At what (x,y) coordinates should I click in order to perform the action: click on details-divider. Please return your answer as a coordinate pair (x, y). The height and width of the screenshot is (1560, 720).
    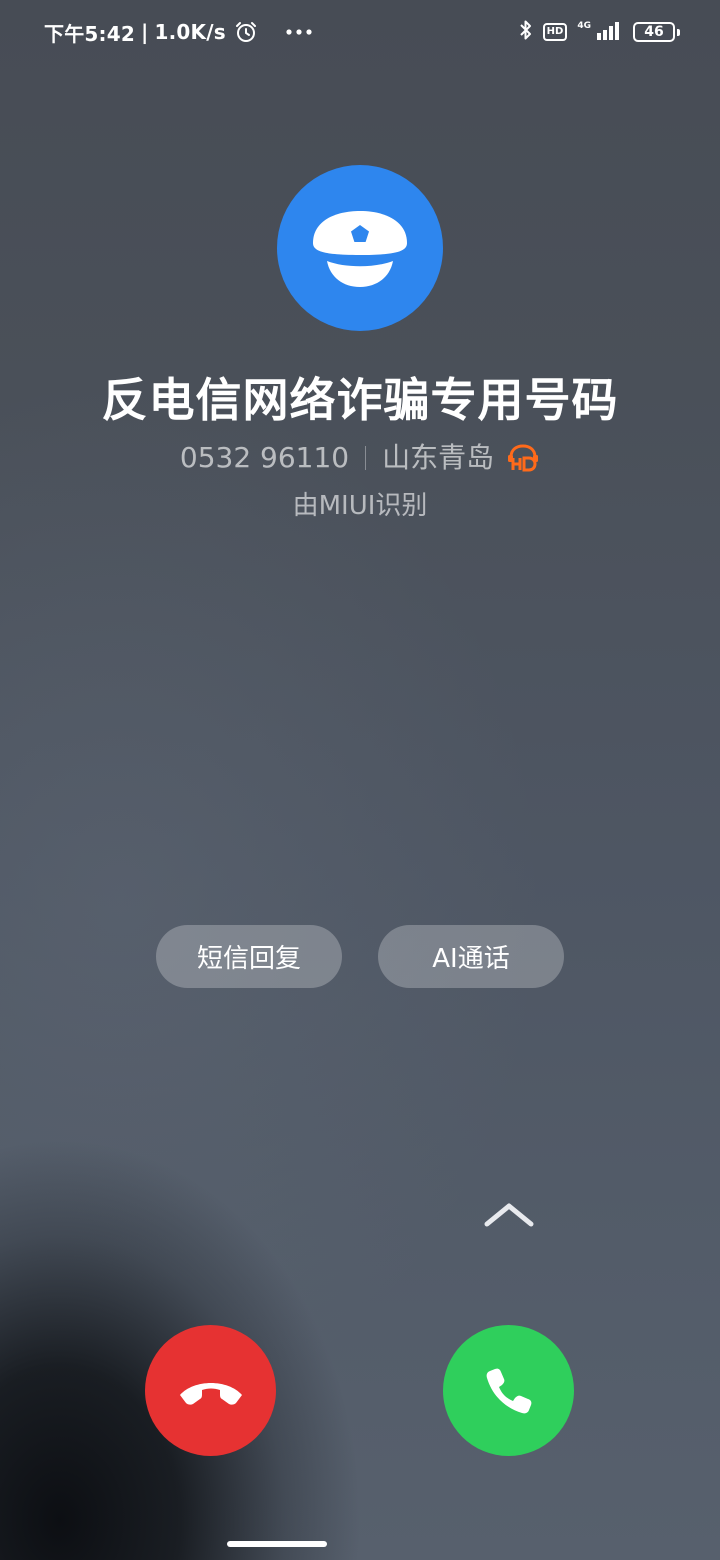
    Looking at the image, I should click on (366, 458).